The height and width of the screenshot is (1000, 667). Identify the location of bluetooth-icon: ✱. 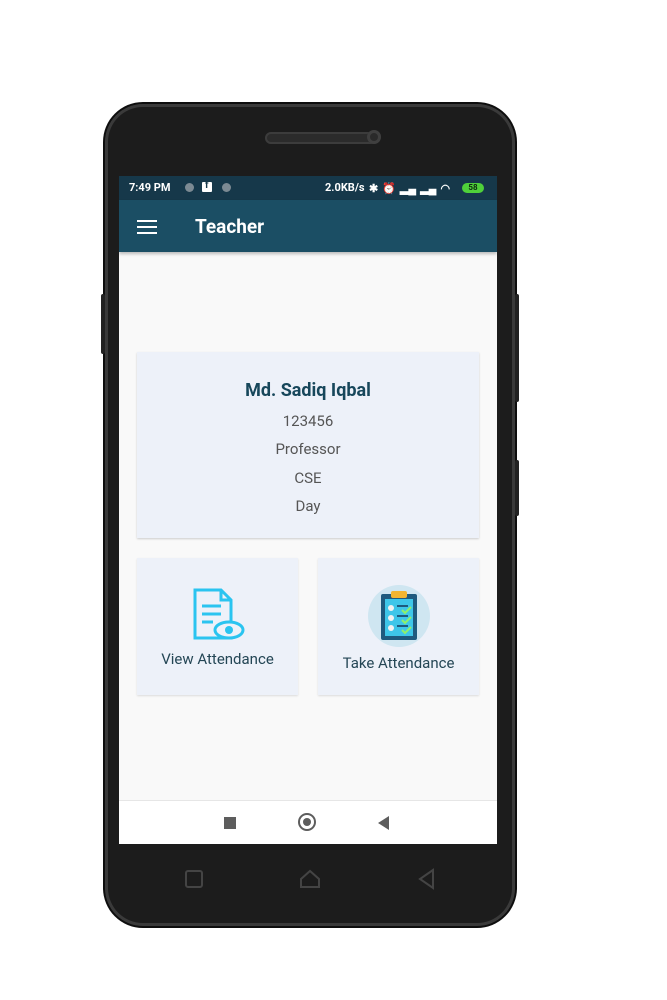
(374, 188).